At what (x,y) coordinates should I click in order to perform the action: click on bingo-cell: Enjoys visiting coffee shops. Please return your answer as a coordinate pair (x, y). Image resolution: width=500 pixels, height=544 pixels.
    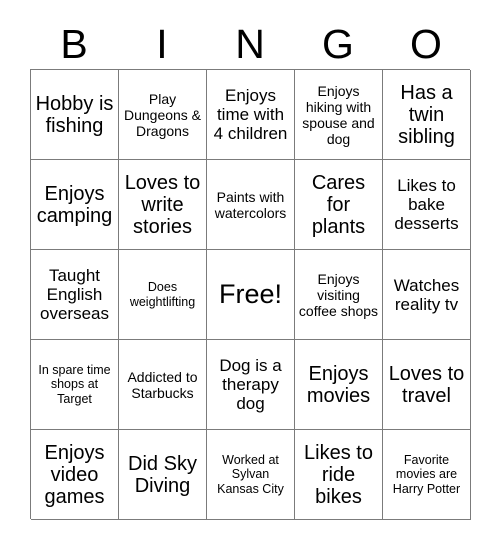
    Looking at the image, I should click on (339, 295).